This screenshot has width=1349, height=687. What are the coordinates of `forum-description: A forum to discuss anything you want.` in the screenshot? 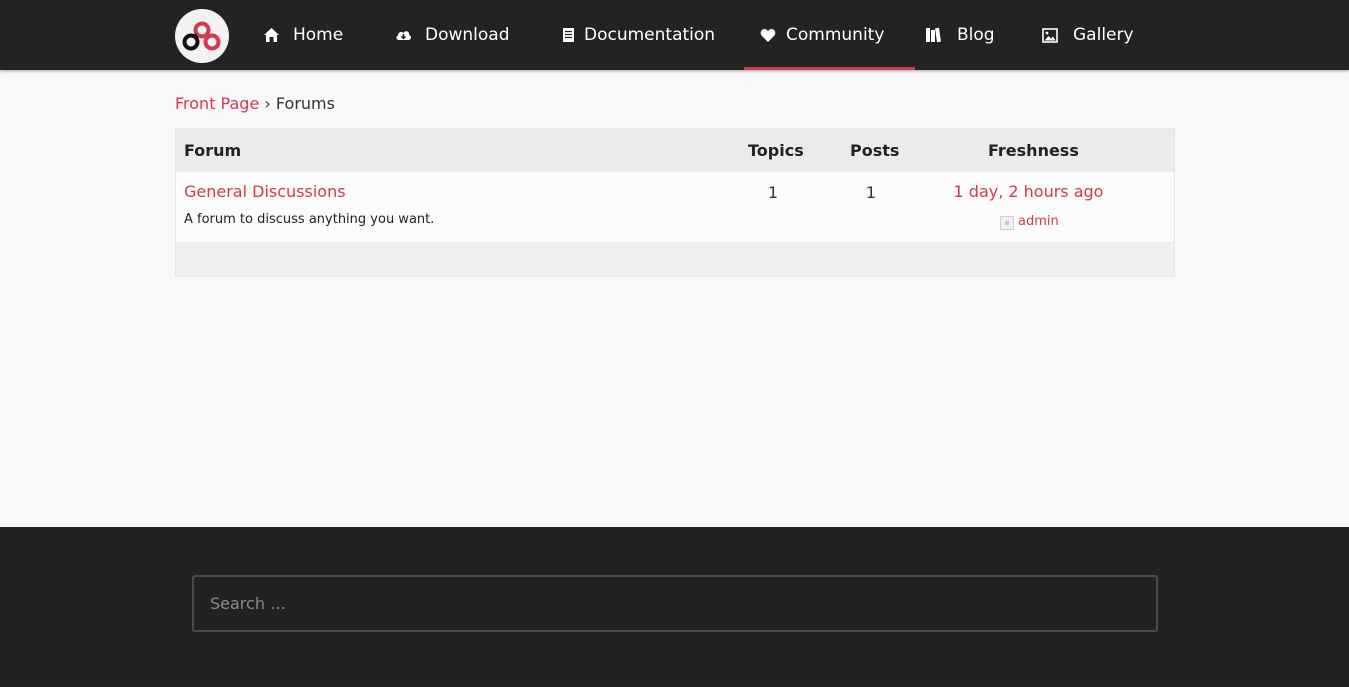 It's located at (309, 219).